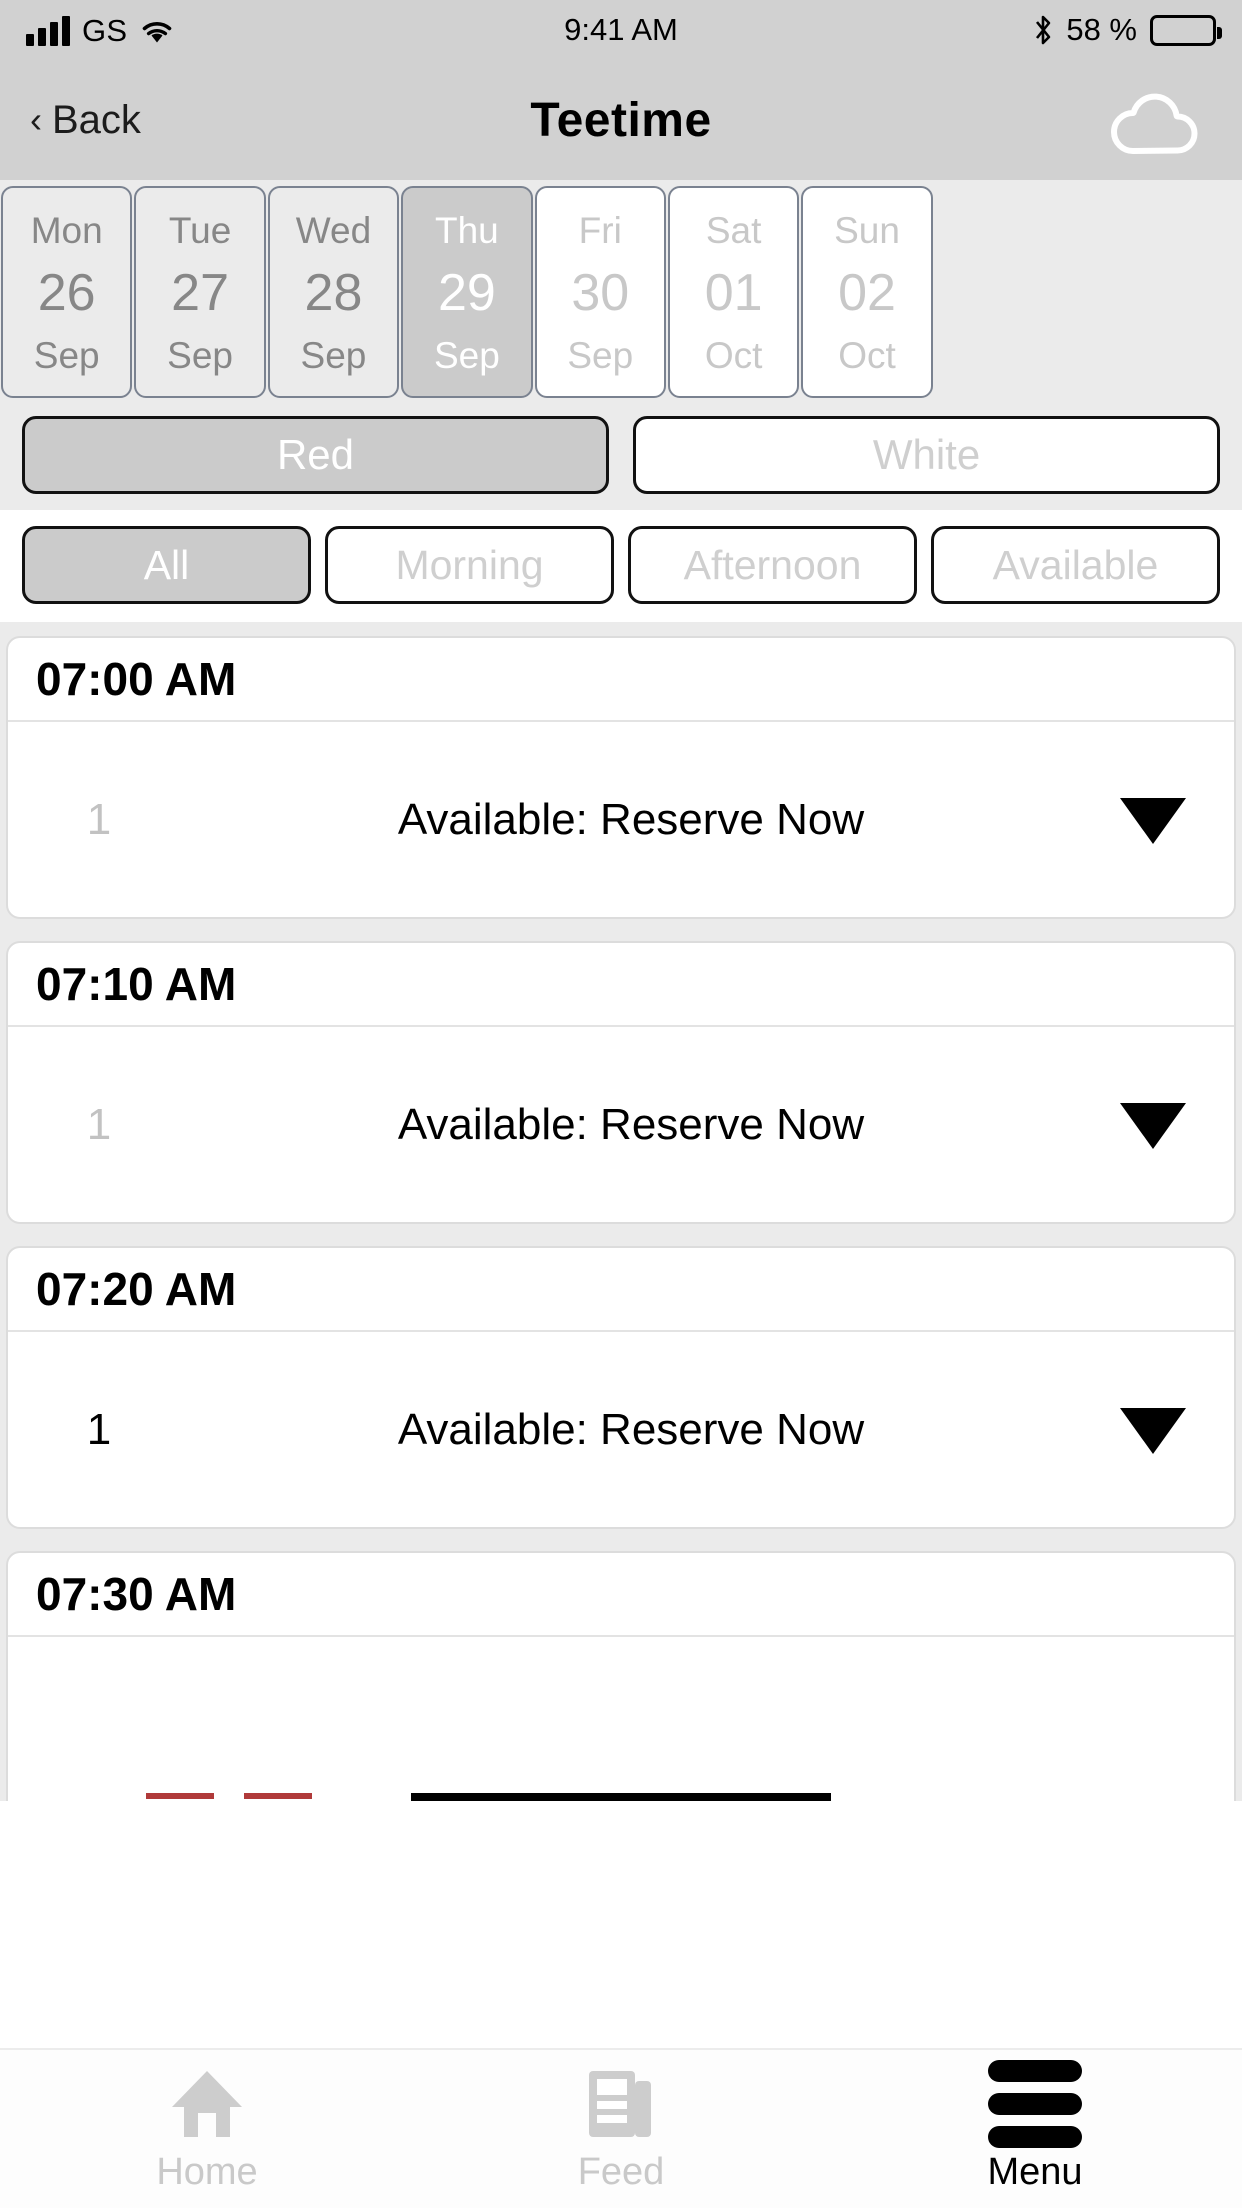 The image size is (1242, 2208). Describe the element at coordinates (1075, 565) in the screenshot. I see `filter-option-available: Available` at that location.